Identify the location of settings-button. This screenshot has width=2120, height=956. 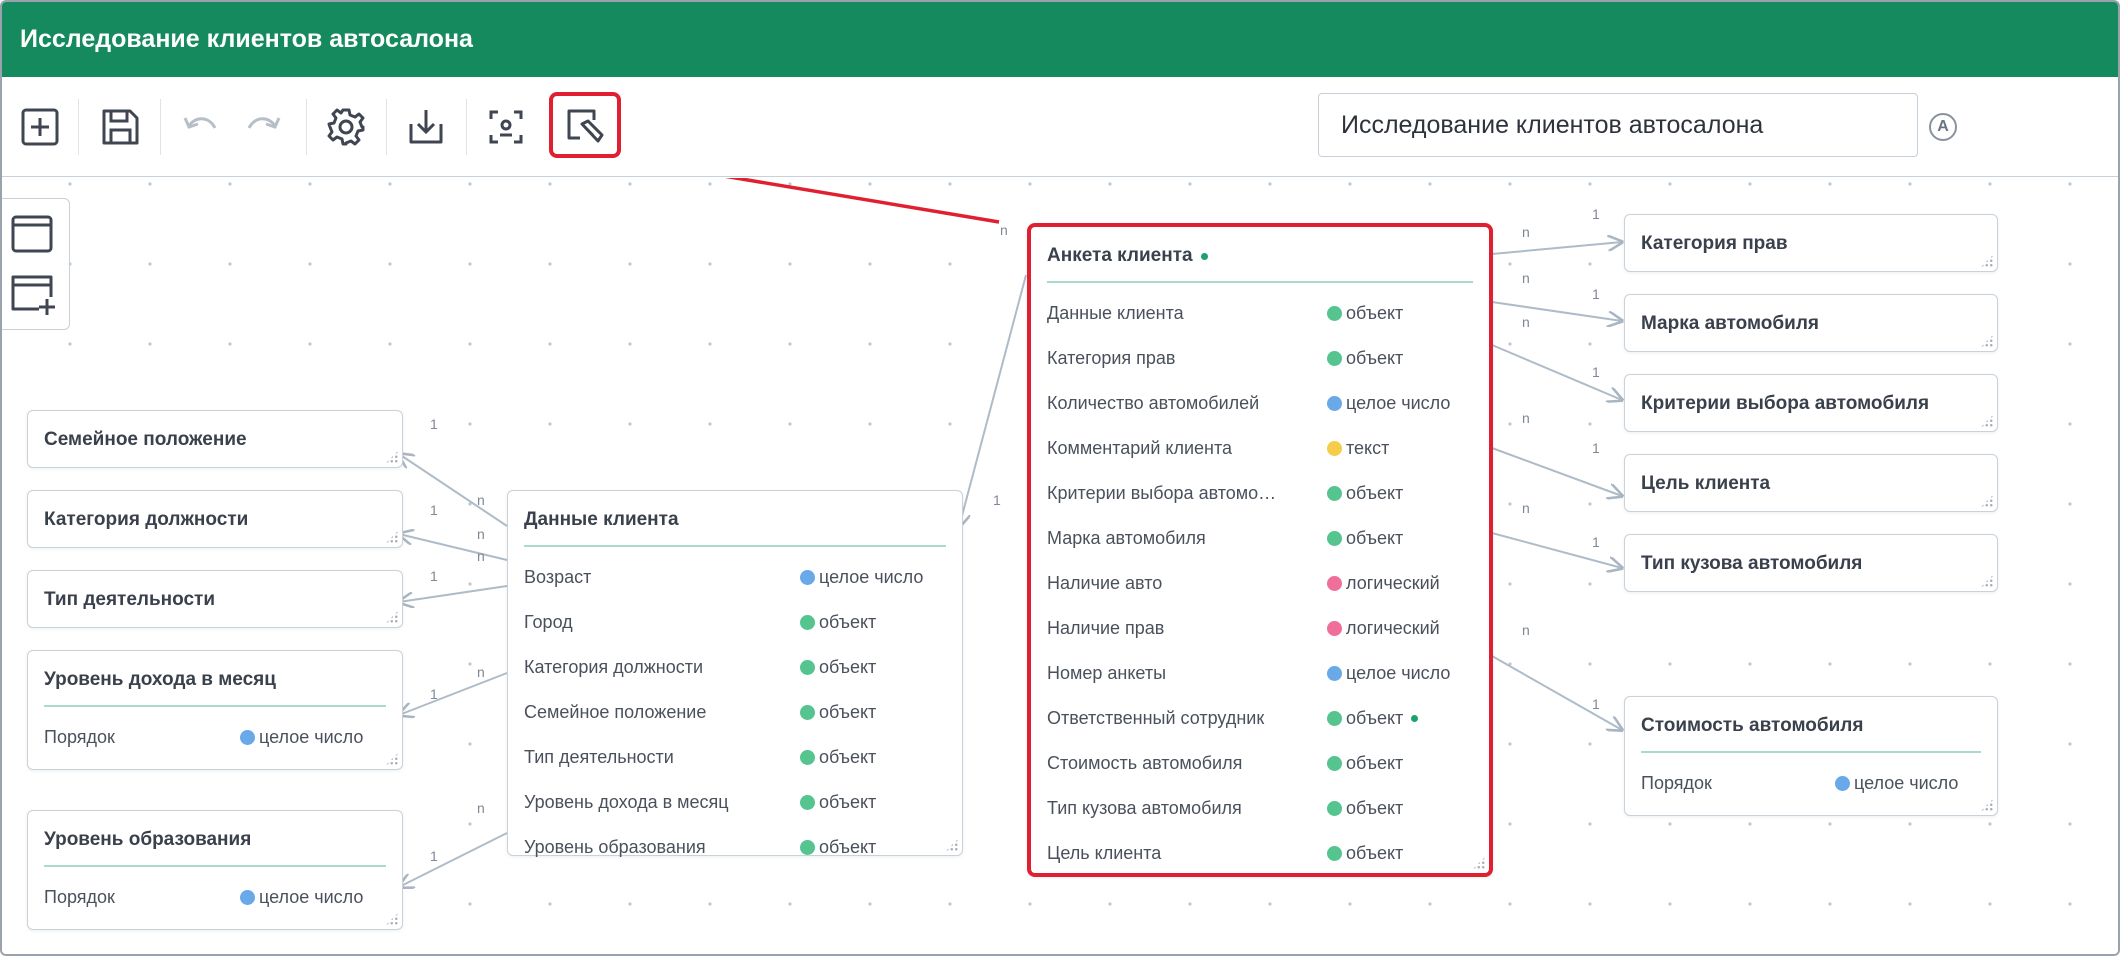
(346, 127).